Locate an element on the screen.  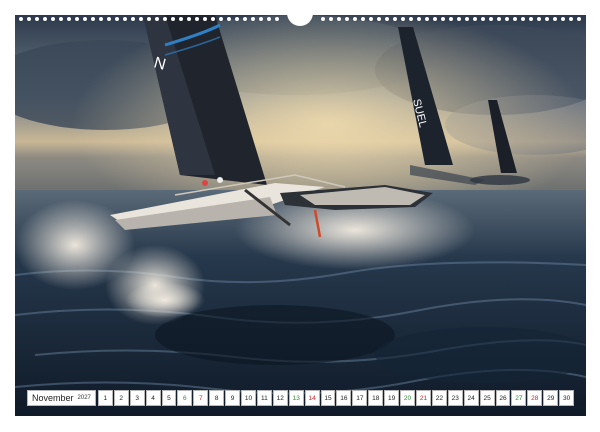
day-cell: 30 is located at coordinates (567, 398).